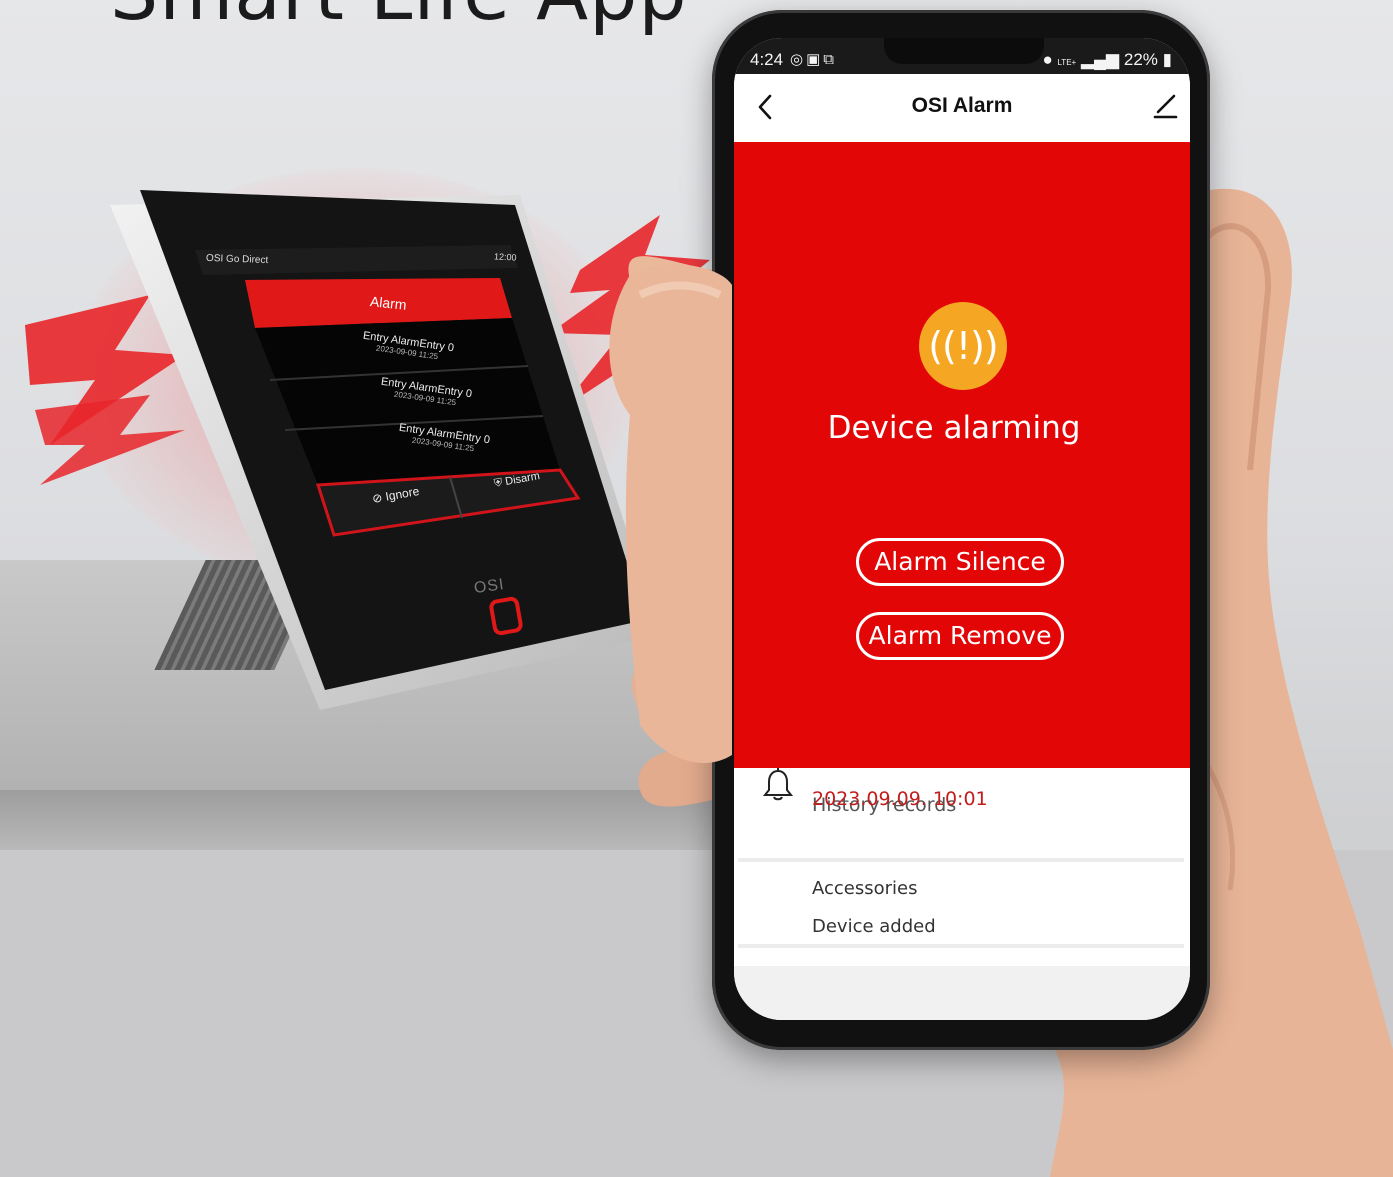 This screenshot has width=1393, height=1177. What do you see at coordinates (377, 498) in the screenshot?
I see `ban-icon: ⊘` at bounding box center [377, 498].